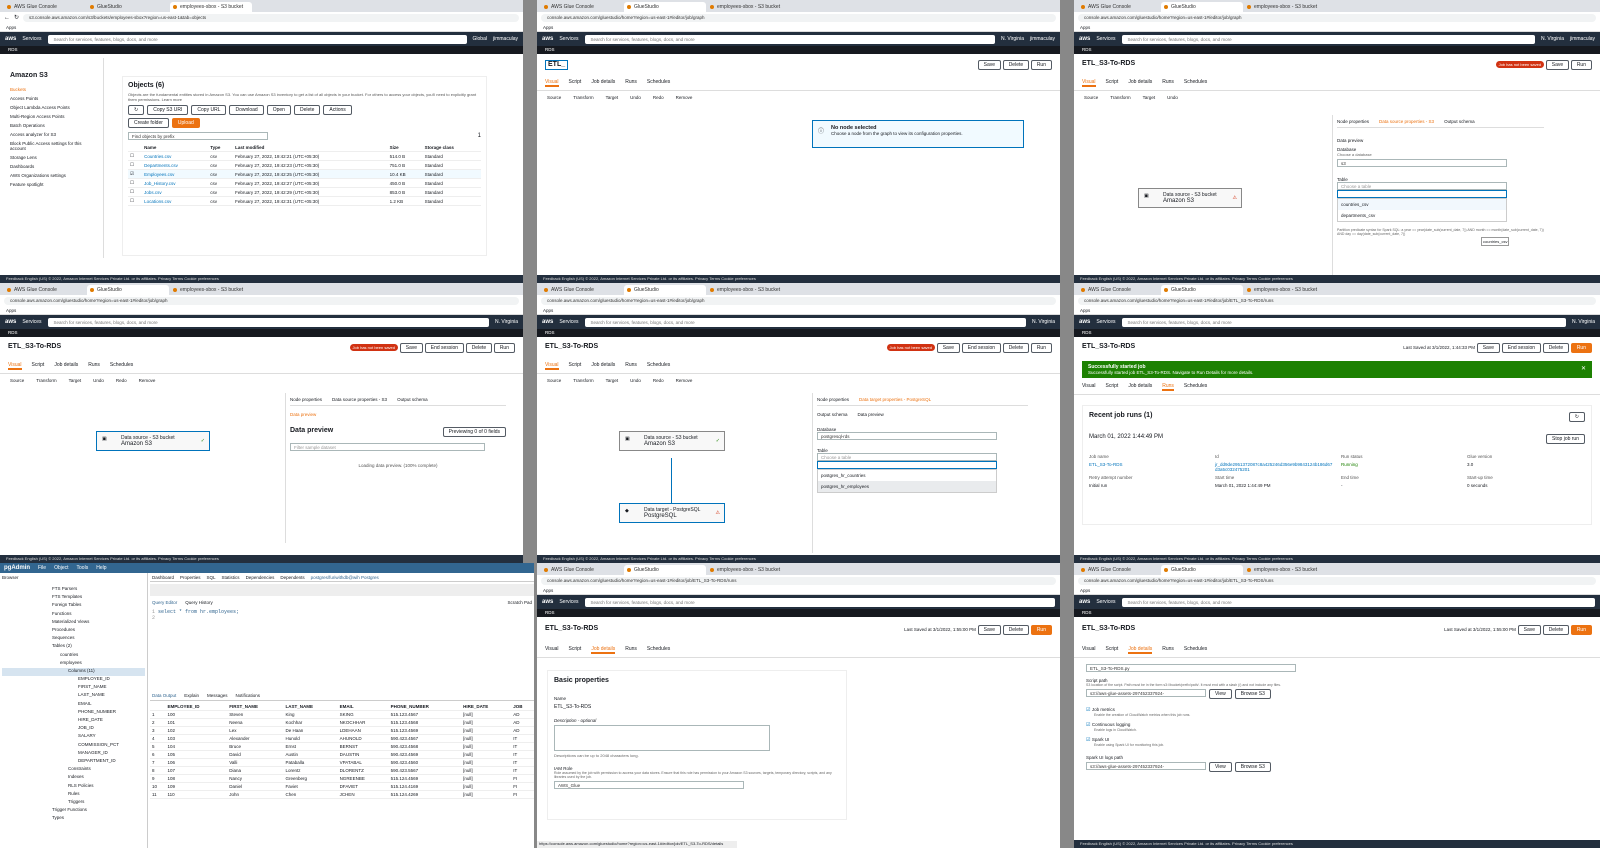 The image size is (1600, 848). Describe the element at coordinates (425, 738) in the screenshot. I see `table-cell: 590.423.4567` at that location.